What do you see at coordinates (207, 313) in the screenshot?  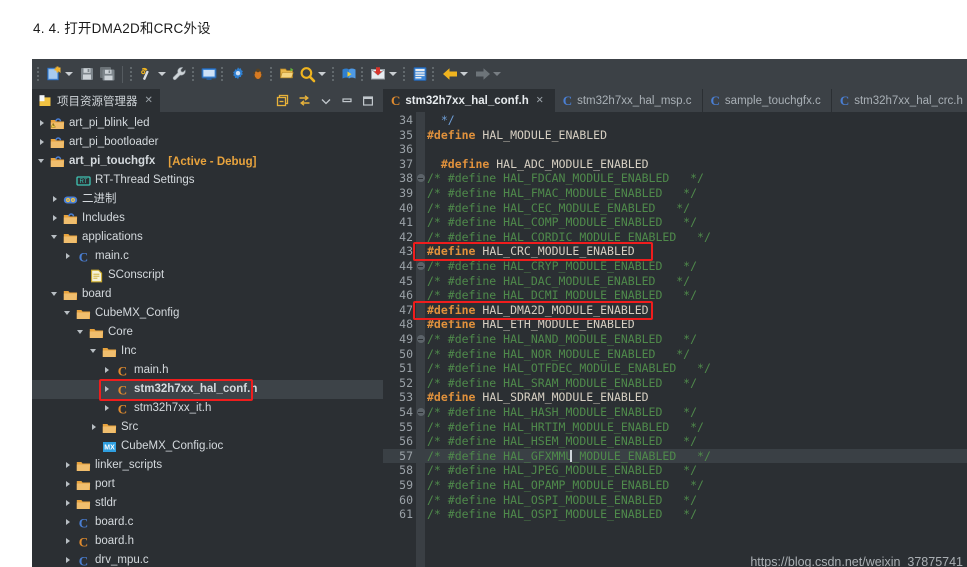 I see `tree-item: CubeMX_Config` at bounding box center [207, 313].